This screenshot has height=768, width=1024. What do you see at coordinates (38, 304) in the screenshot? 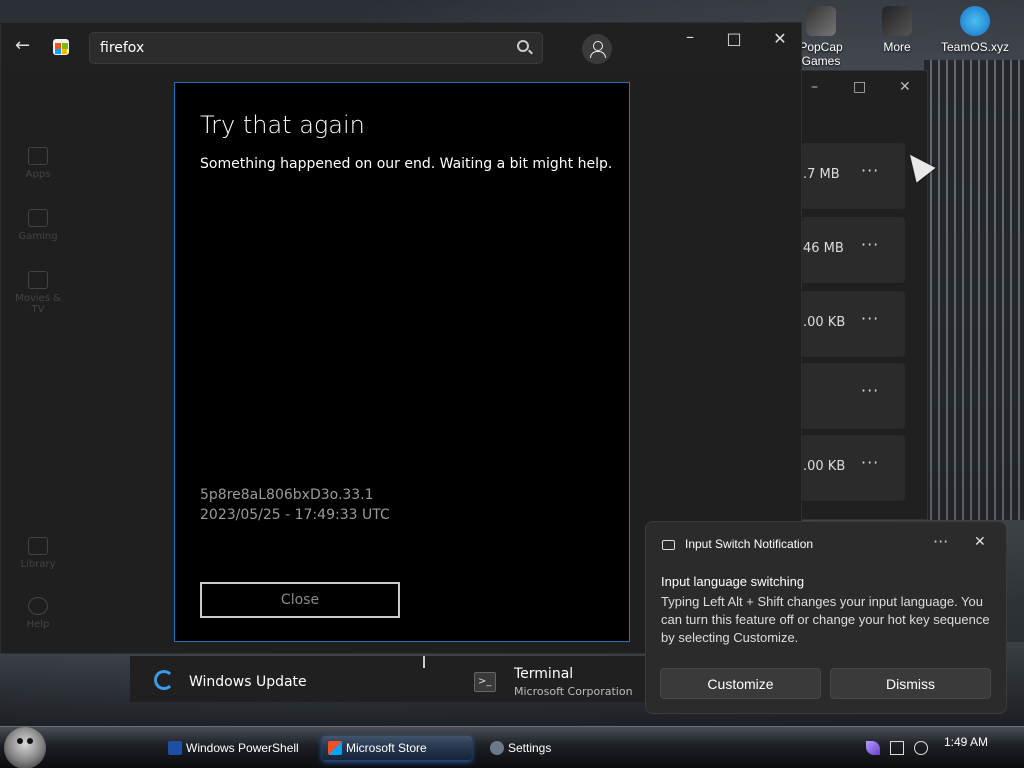
I see `nav-label: Movies & TV` at bounding box center [38, 304].